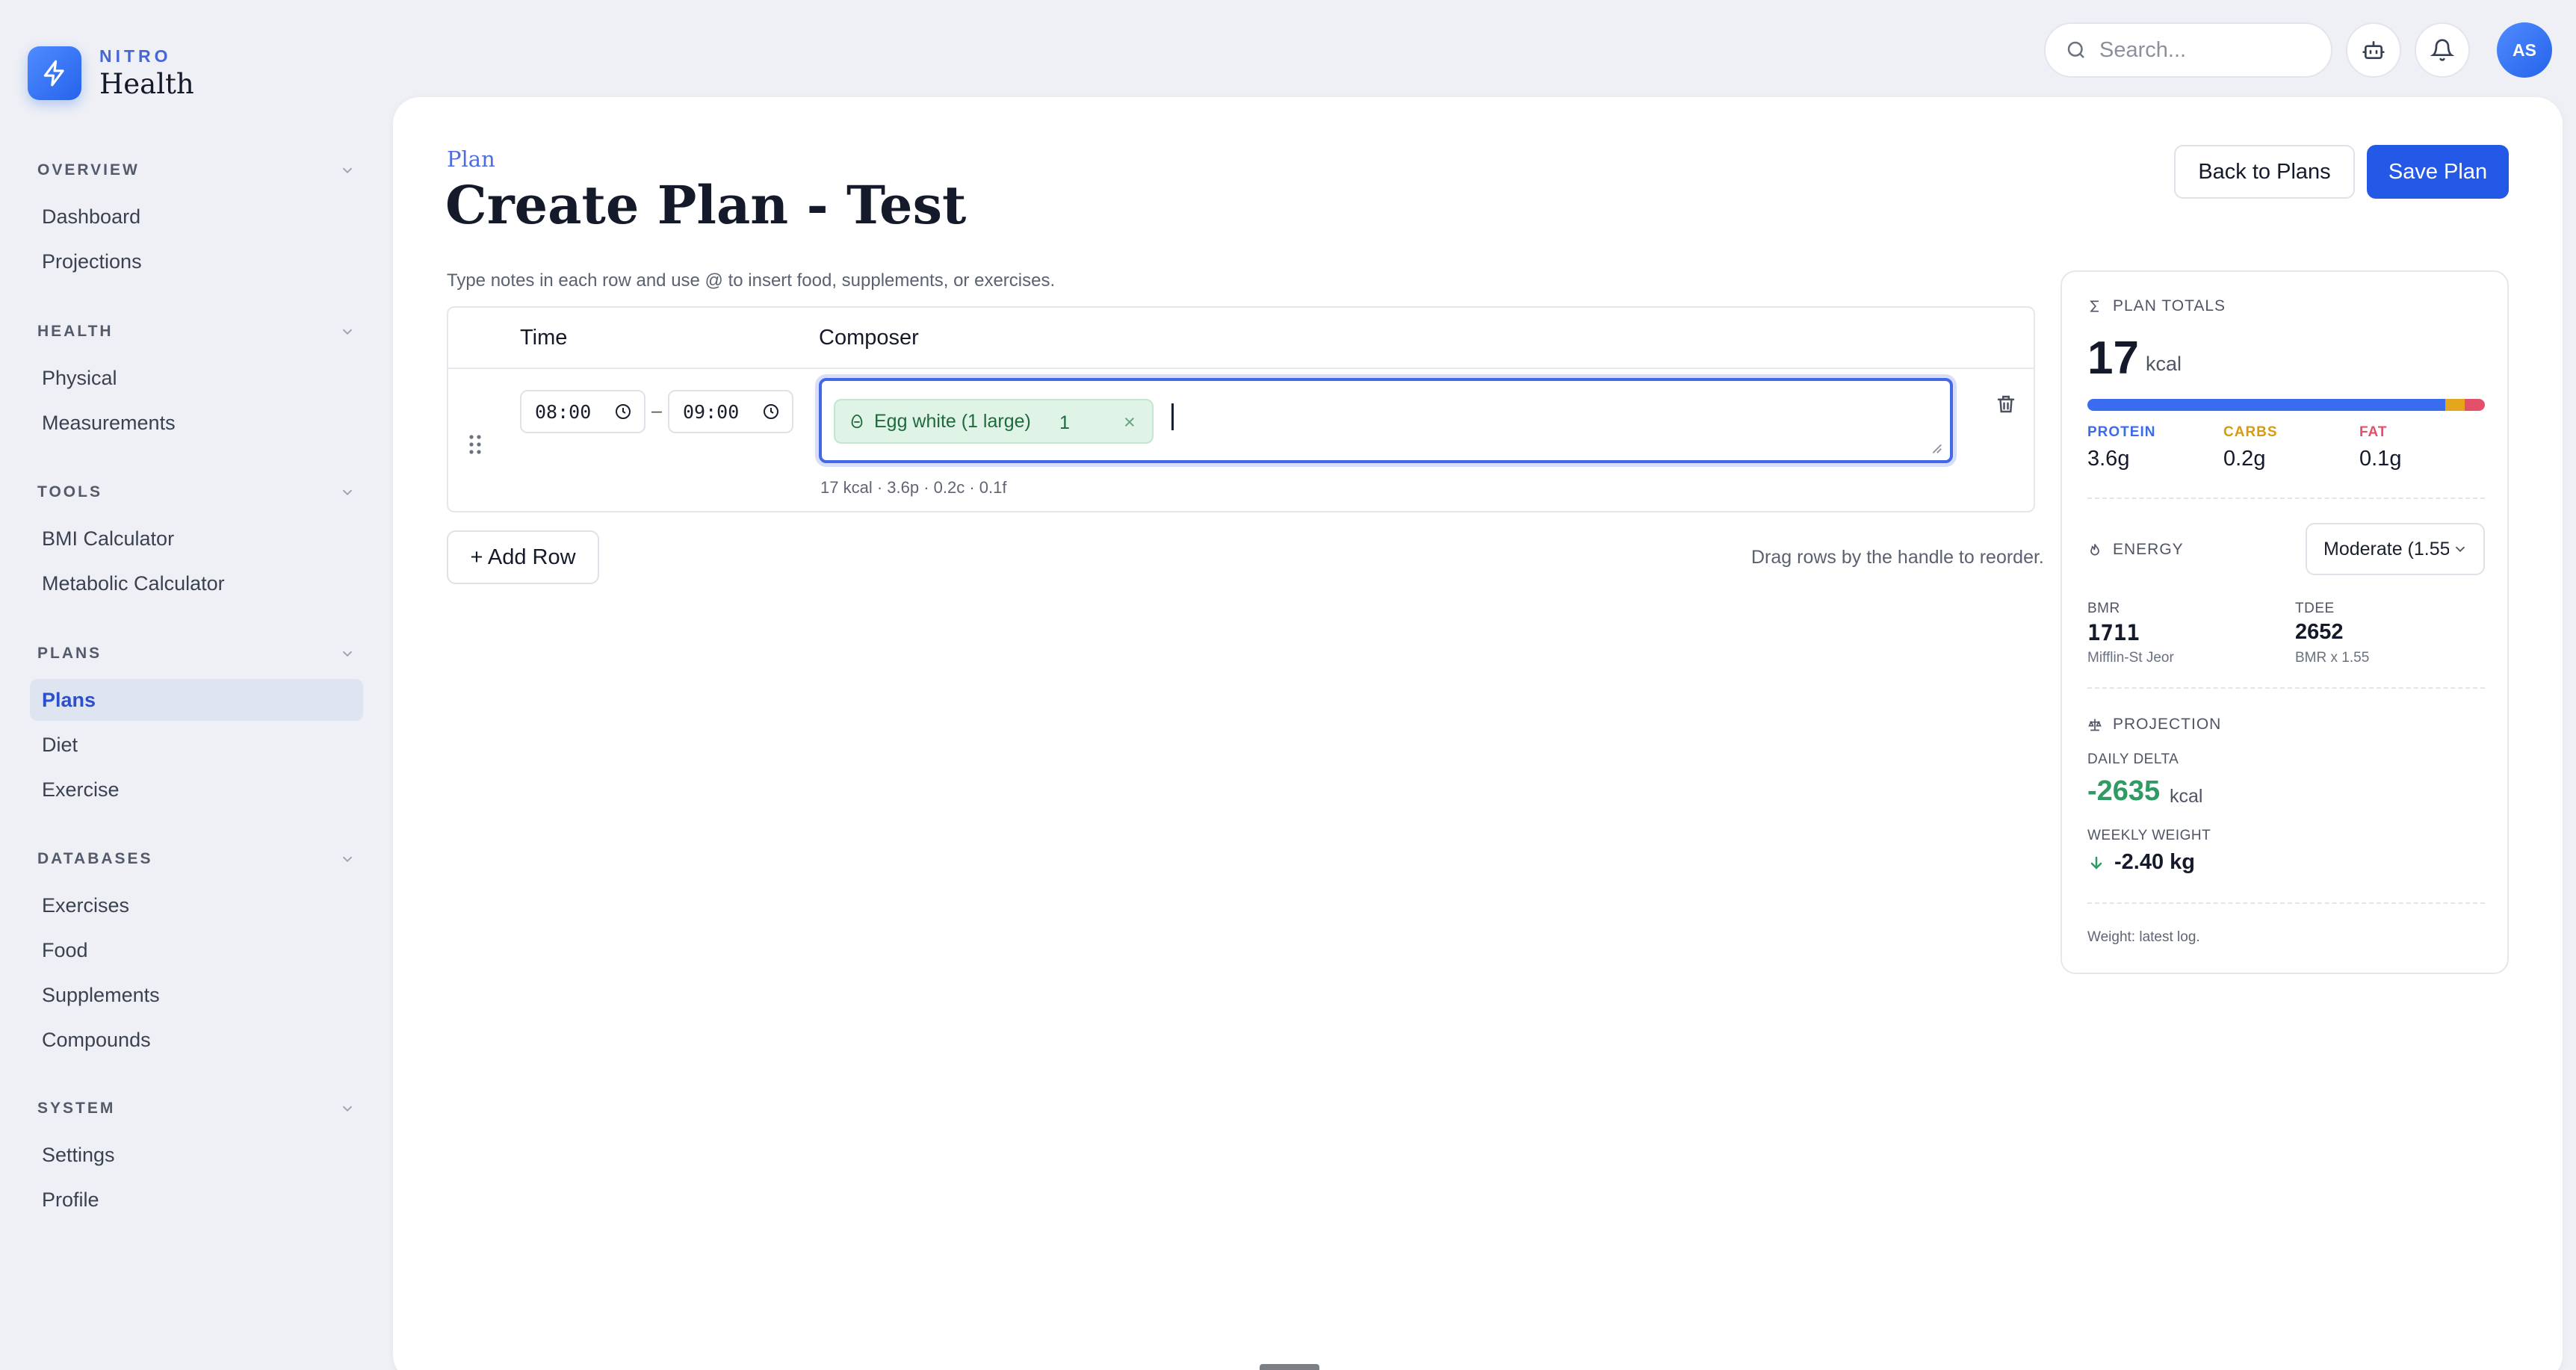 Image resolution: width=2576 pixels, height=1370 pixels. I want to click on nav-section-health: HEALTH Physical Measurements, so click(196, 380).